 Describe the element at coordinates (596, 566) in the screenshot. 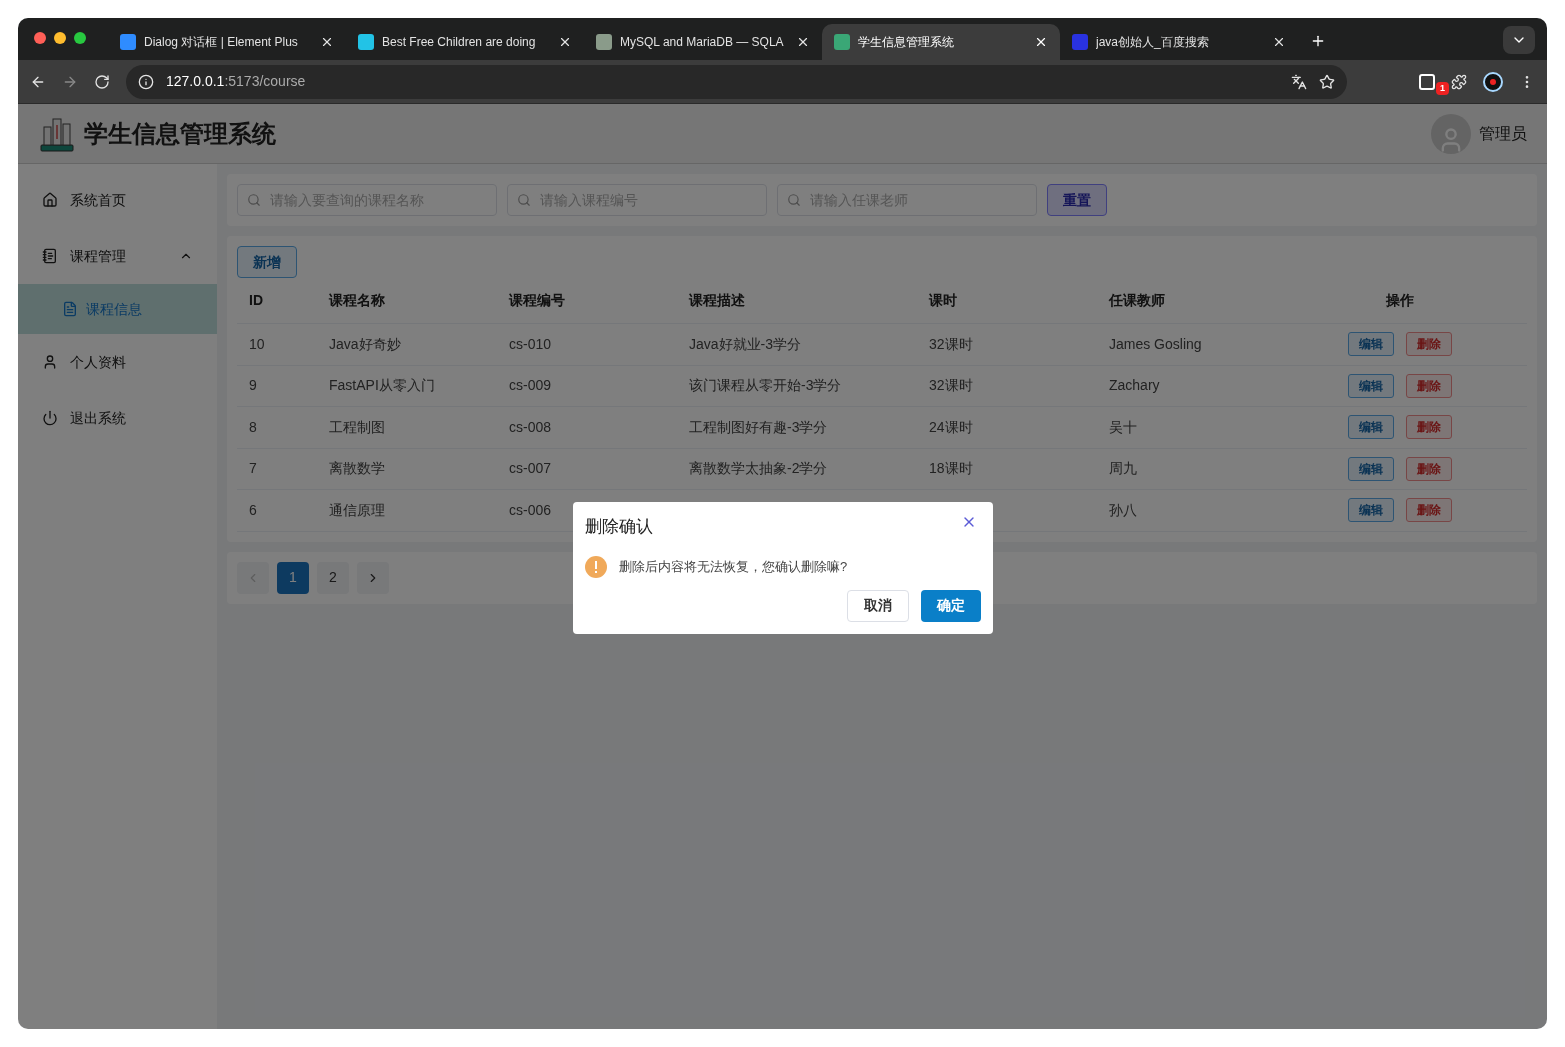

I see `warning-icon` at that location.